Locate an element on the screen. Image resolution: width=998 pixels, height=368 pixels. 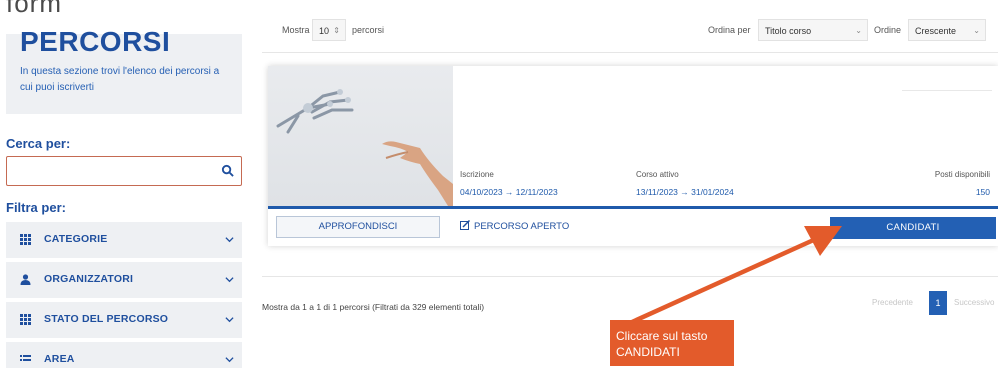
robot-human-hands-illustration is located at coordinates (364, 147).